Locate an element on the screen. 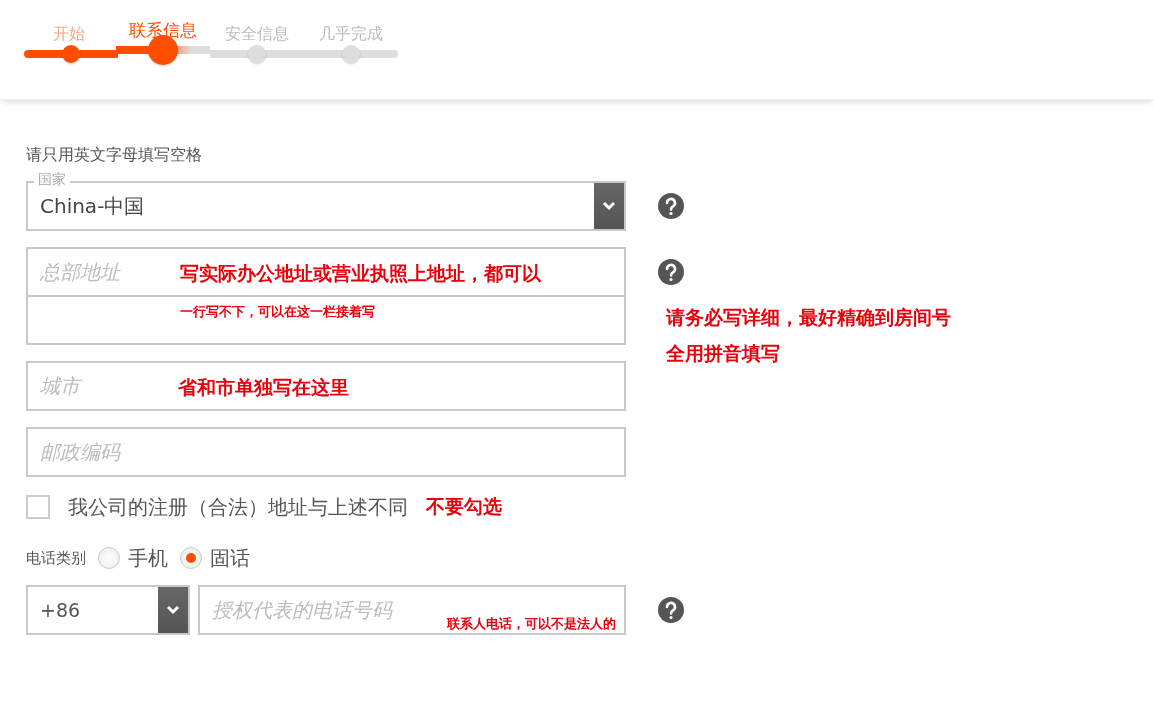  annotation-text: 请务必写详细，最好精确到房间号 is located at coordinates (808, 317).